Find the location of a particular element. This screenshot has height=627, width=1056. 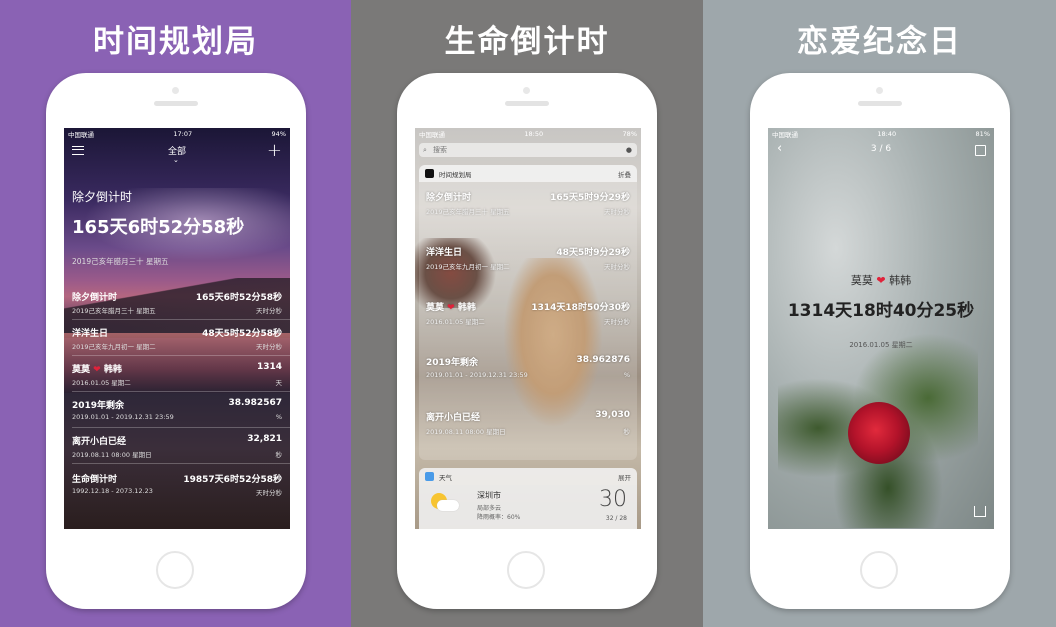

anniversary-value: 1314天18时40分25秒 is located at coordinates (881, 311).